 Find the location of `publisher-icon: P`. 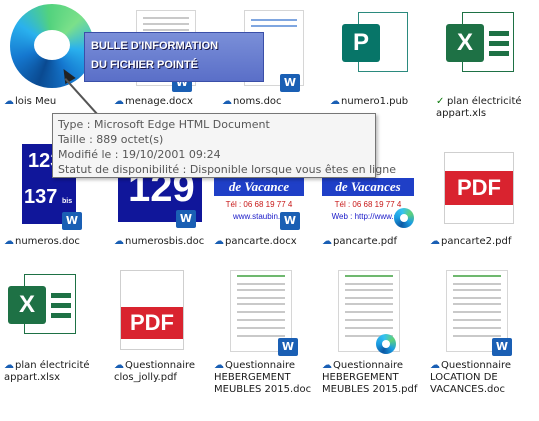

publisher-icon: P is located at coordinates (361, 43).